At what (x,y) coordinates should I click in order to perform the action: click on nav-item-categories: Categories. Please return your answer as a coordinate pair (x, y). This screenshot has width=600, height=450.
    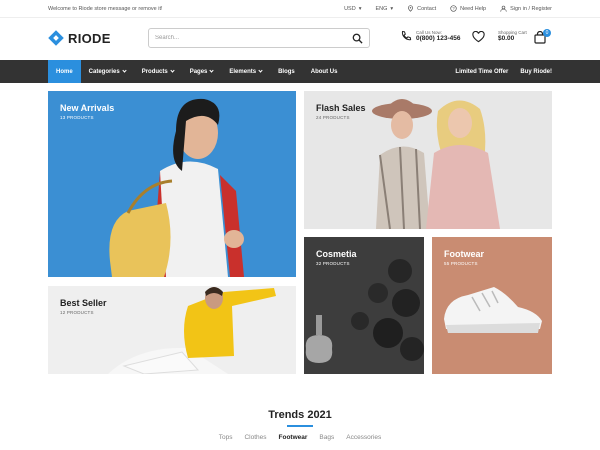
    Looking at the image, I should click on (107, 71).